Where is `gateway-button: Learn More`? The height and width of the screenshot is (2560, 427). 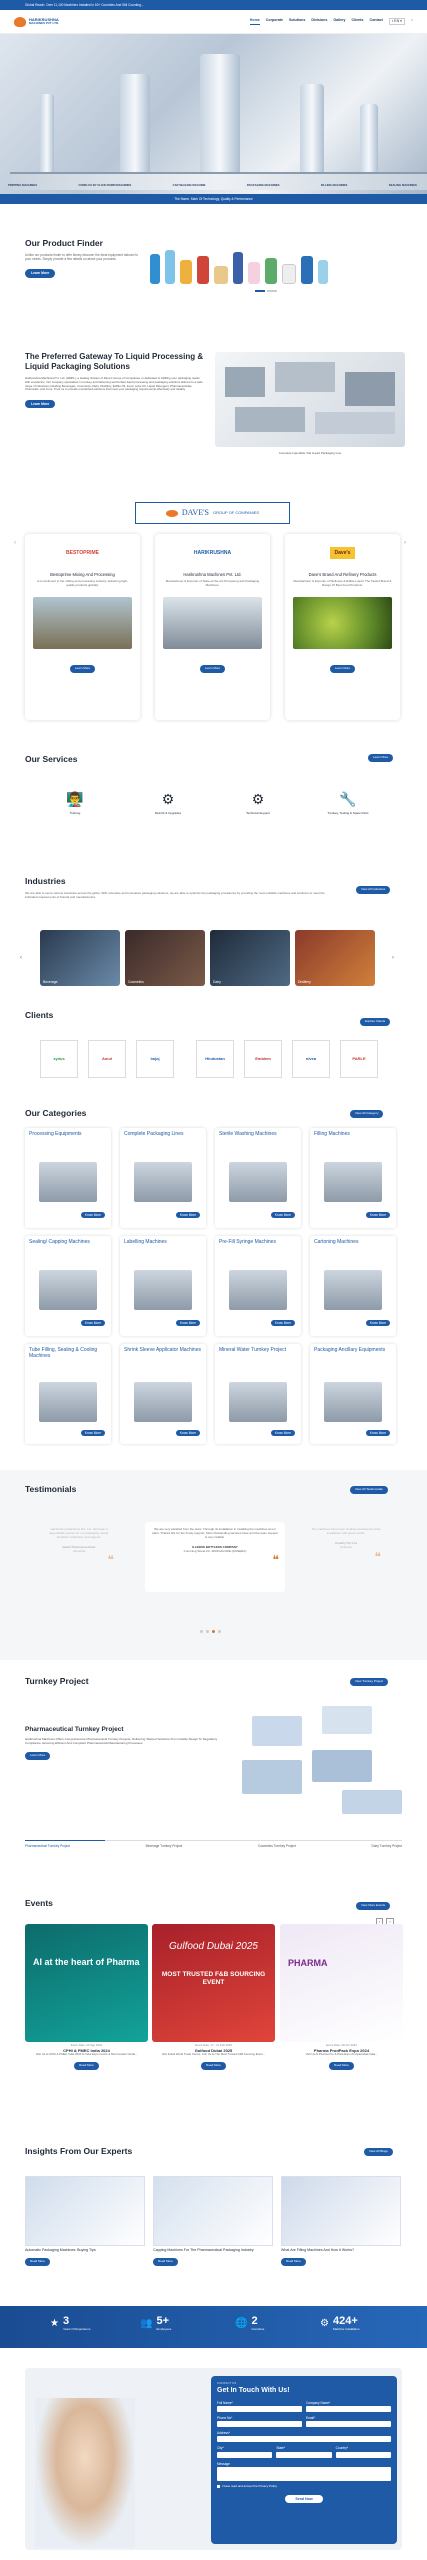
gateway-button: Learn More is located at coordinates (40, 404).